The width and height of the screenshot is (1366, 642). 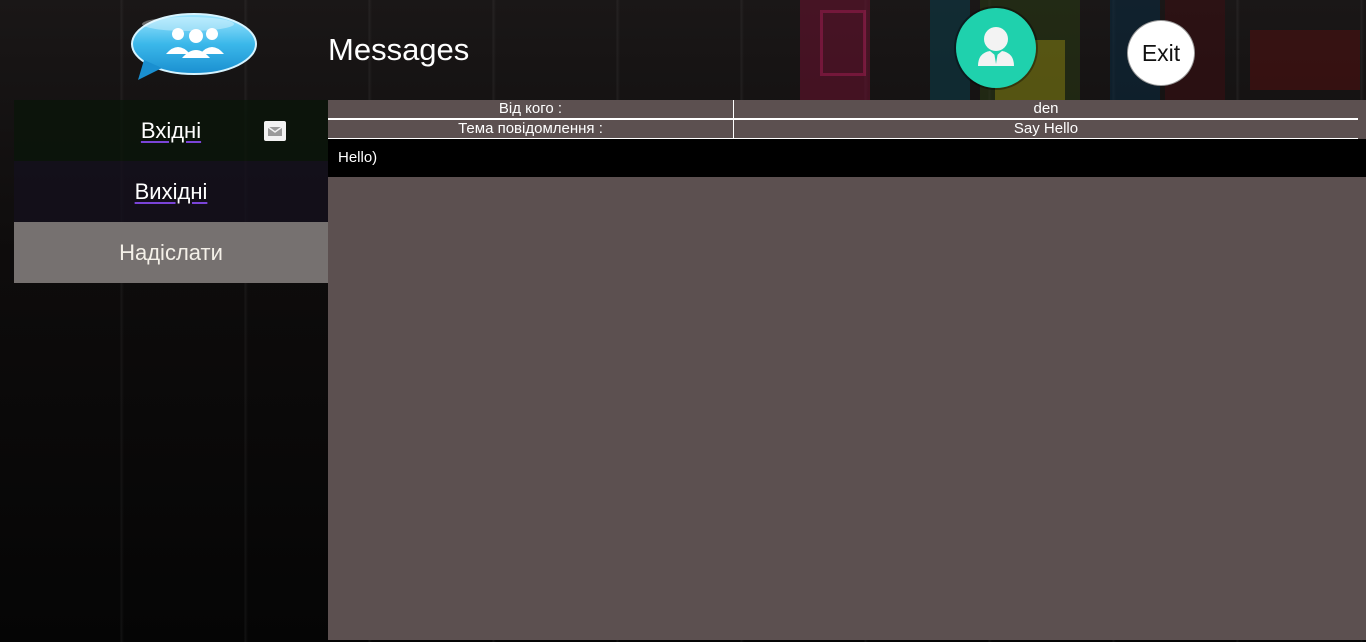 I want to click on sidebar-item-label: Вхідні, so click(x=171, y=131).